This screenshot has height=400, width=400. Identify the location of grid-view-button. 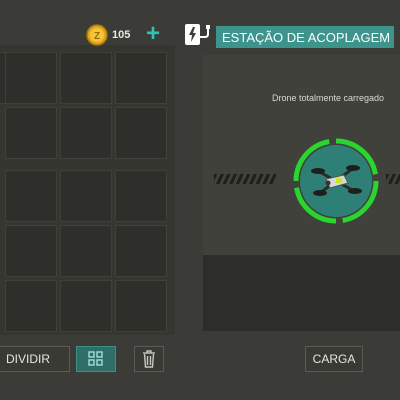
(96, 359).